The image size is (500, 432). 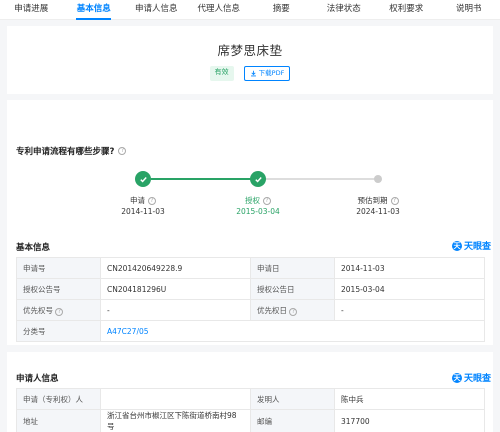 I want to click on download-pdf-button: 下载PDF, so click(x=267, y=73).